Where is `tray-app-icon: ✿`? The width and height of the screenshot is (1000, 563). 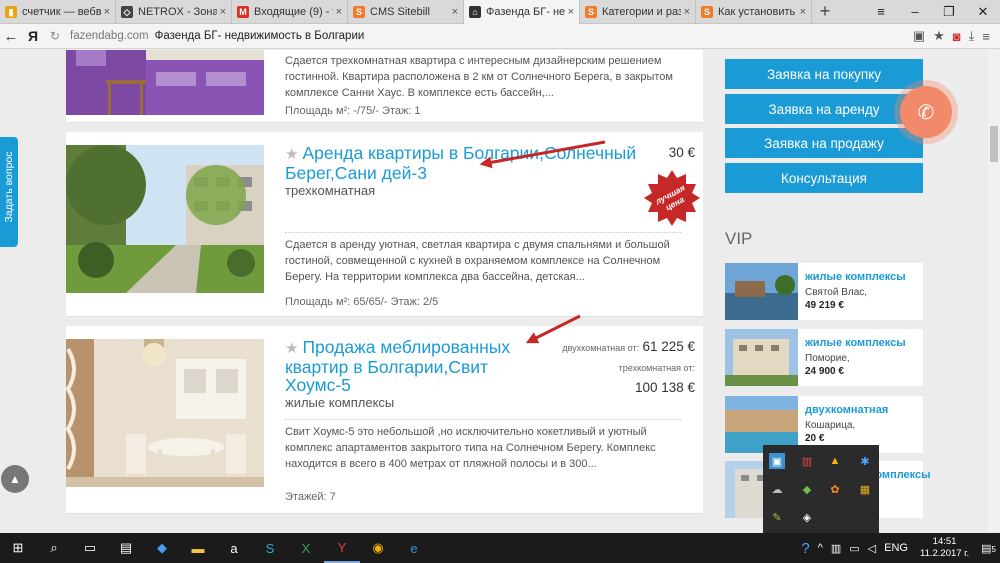 tray-app-icon: ✿ is located at coordinates (835, 489).